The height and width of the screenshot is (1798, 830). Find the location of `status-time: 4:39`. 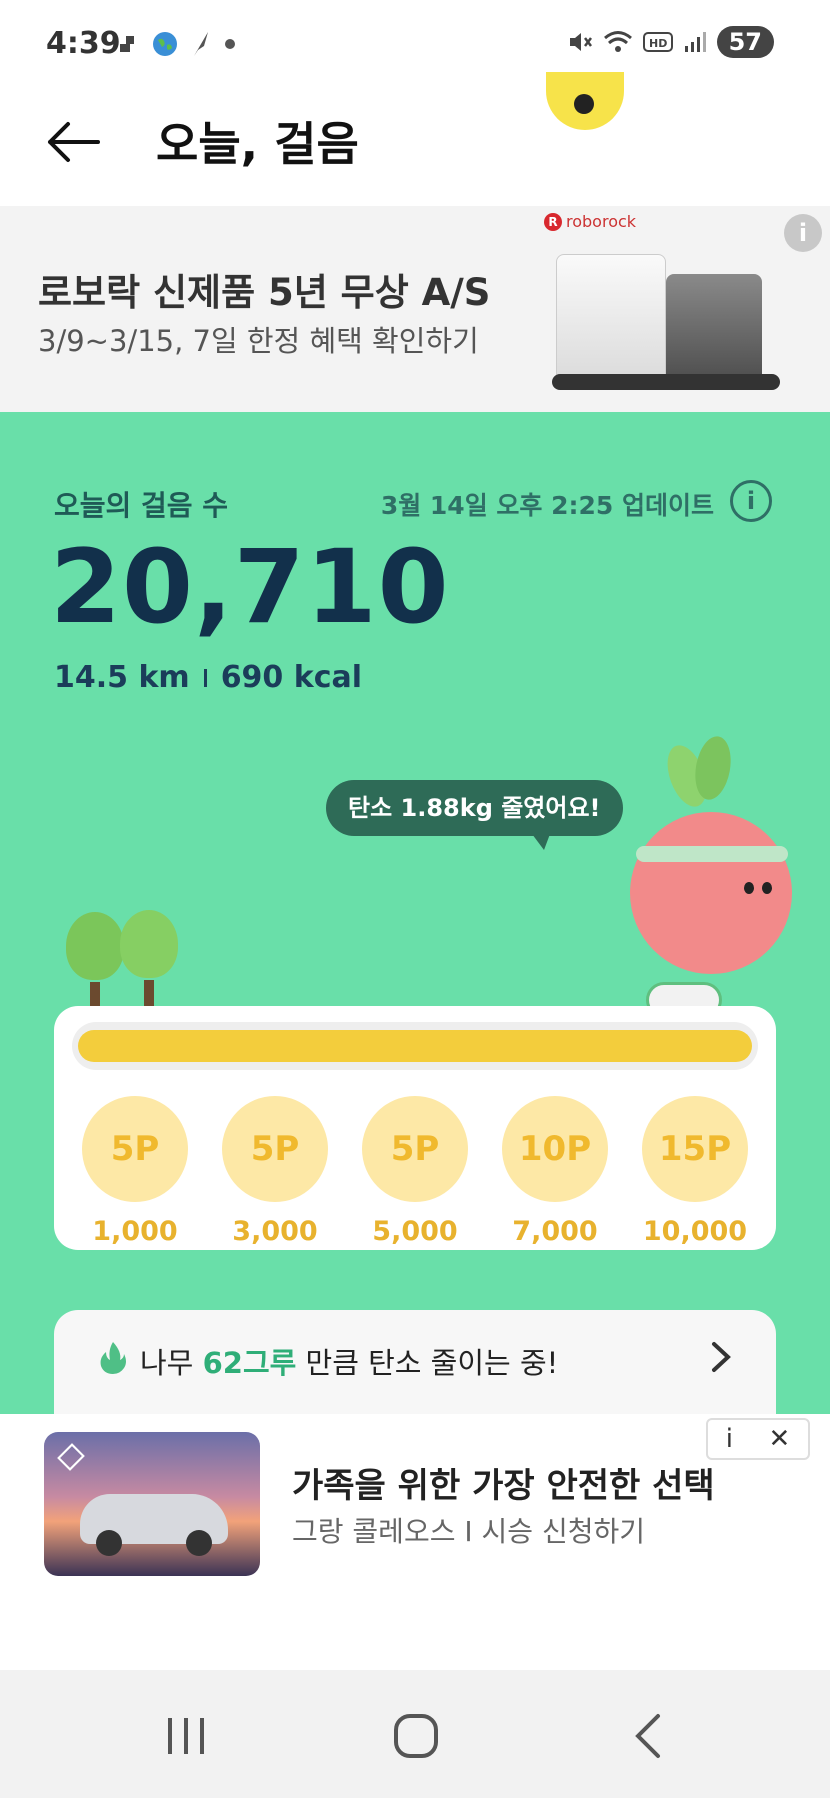

status-time: 4:39 is located at coordinates (83, 43).